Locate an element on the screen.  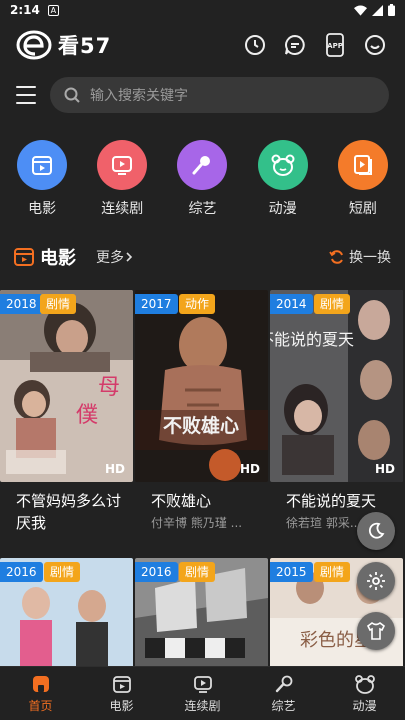
category-variety: 综艺 is located at coordinates (202, 180).